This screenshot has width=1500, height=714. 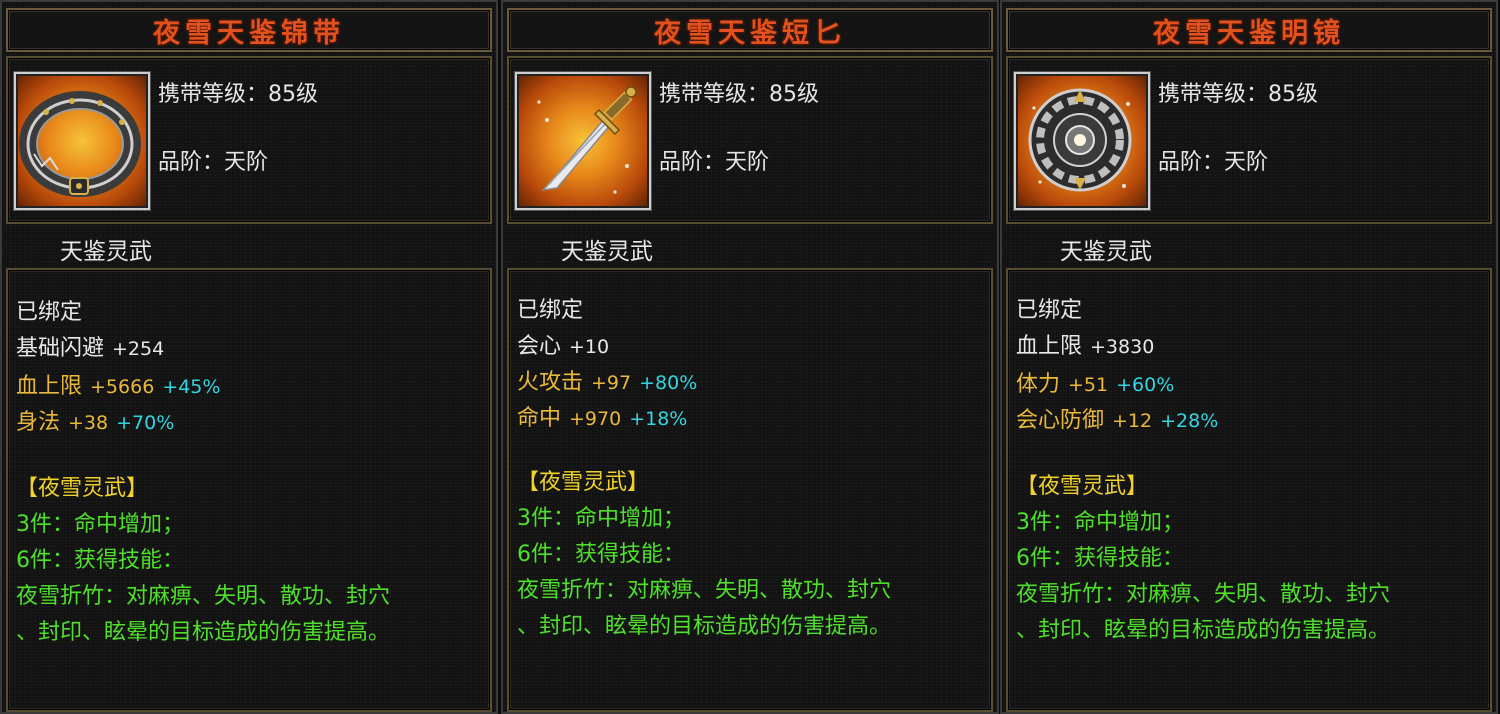 What do you see at coordinates (550, 382) in the screenshot?
I see `stat-name: 火攻击` at bounding box center [550, 382].